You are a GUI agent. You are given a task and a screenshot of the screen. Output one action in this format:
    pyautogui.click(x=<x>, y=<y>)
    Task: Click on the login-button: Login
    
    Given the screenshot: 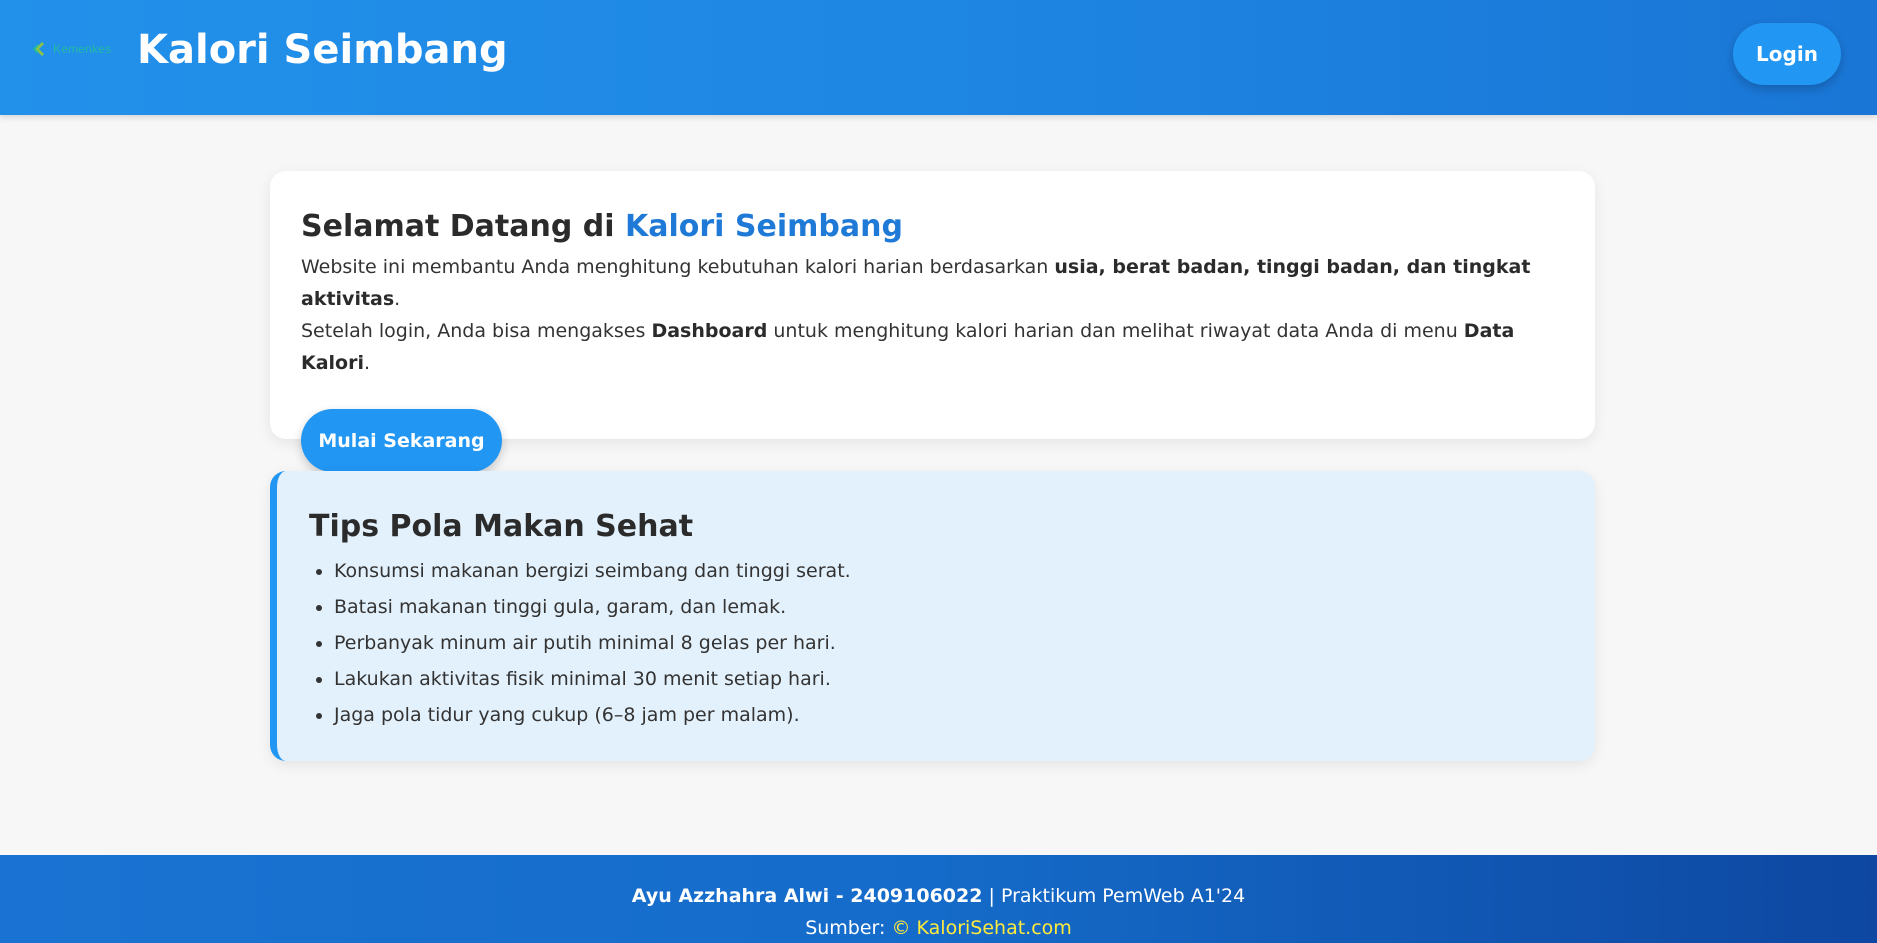 What is the action you would take?
    pyautogui.click(x=1787, y=54)
    